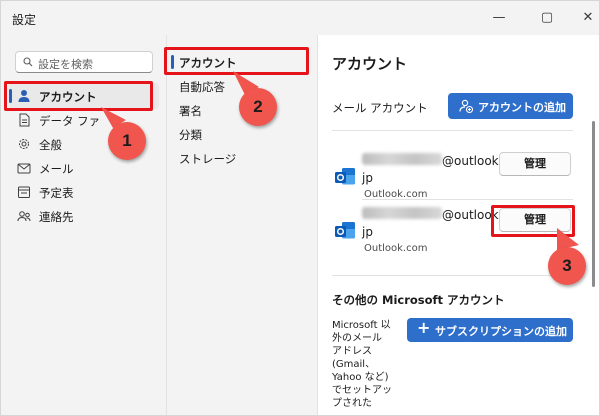 This screenshot has width=600, height=416. Describe the element at coordinates (127, 141) in the screenshot. I see `callout-1: 1` at that location.